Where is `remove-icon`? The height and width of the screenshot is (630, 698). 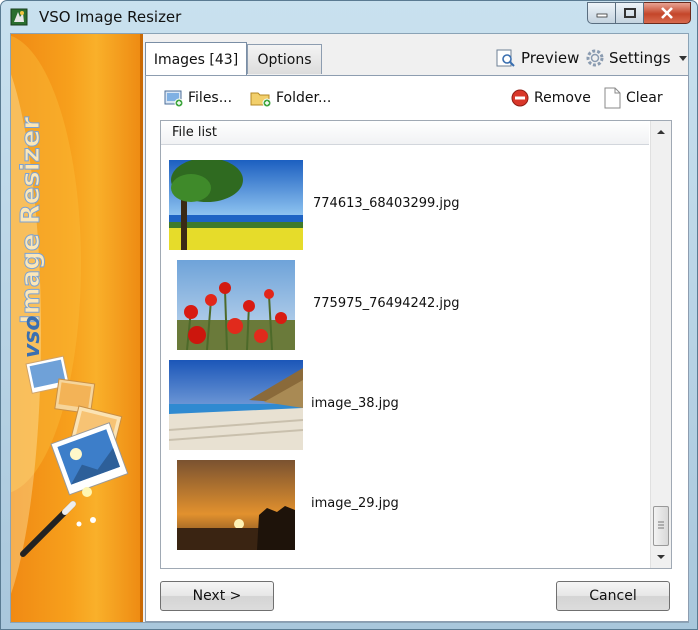
remove-icon is located at coordinates (520, 98).